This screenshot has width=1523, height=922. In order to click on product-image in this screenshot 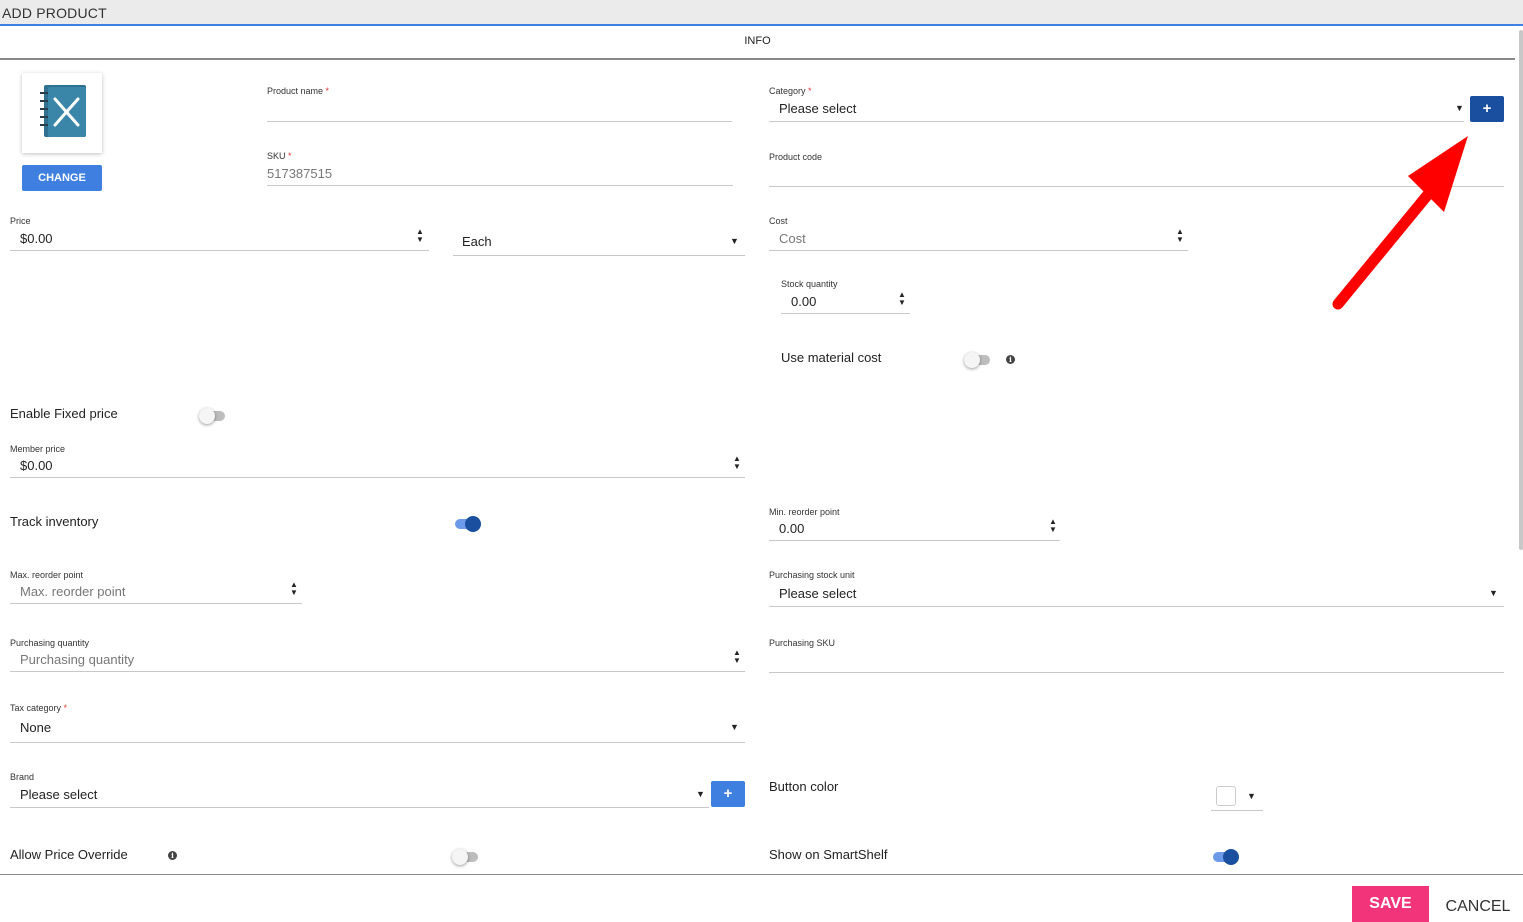, I will do `click(62, 113)`.